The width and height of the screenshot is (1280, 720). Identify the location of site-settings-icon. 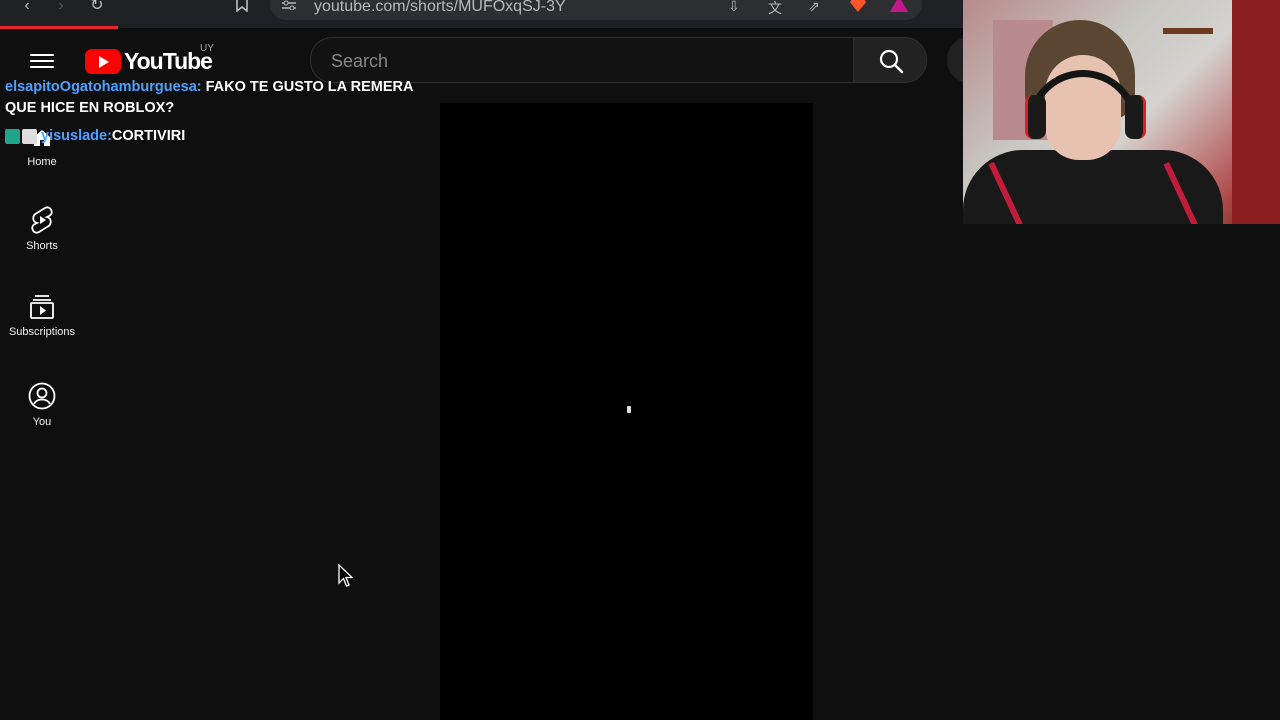
(289, 5).